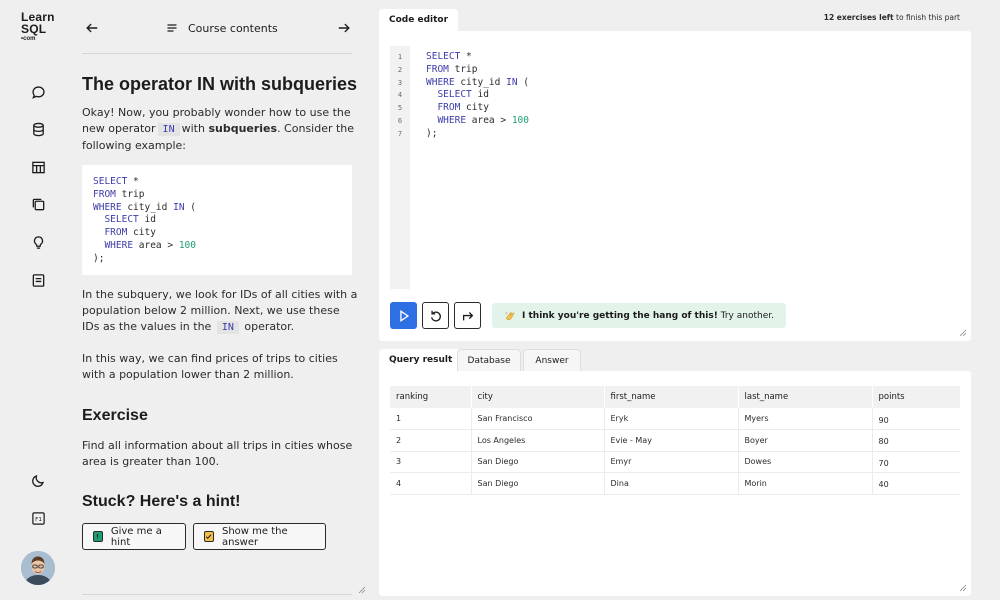 This screenshot has height=600, width=1000. What do you see at coordinates (400, 82) in the screenshot?
I see `line-number: 3` at bounding box center [400, 82].